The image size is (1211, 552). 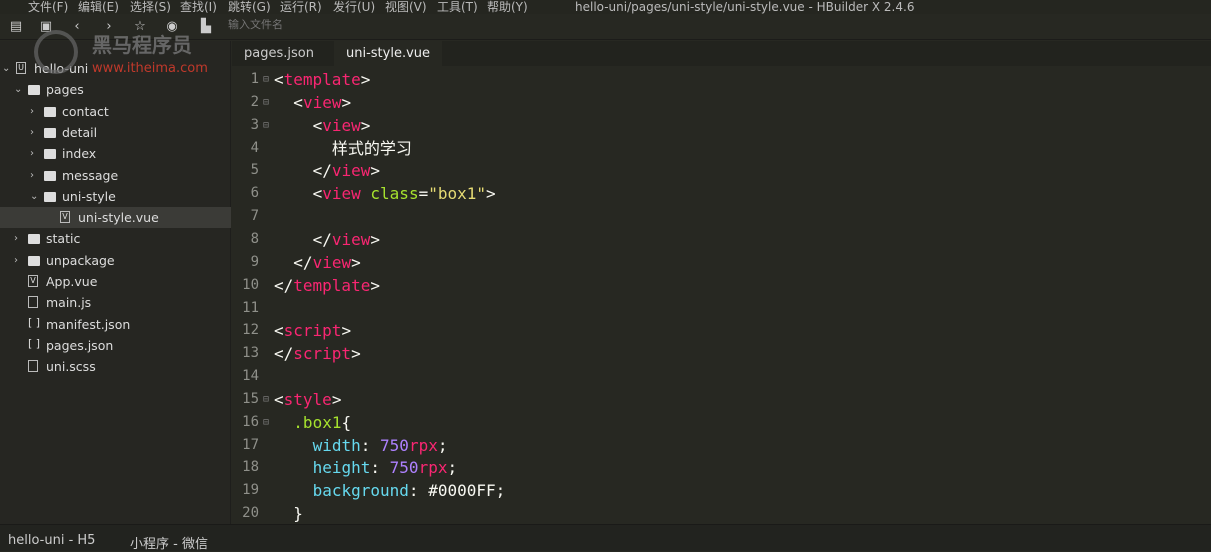 What do you see at coordinates (115, 238) in the screenshot?
I see `tree-item-static: › static` at bounding box center [115, 238].